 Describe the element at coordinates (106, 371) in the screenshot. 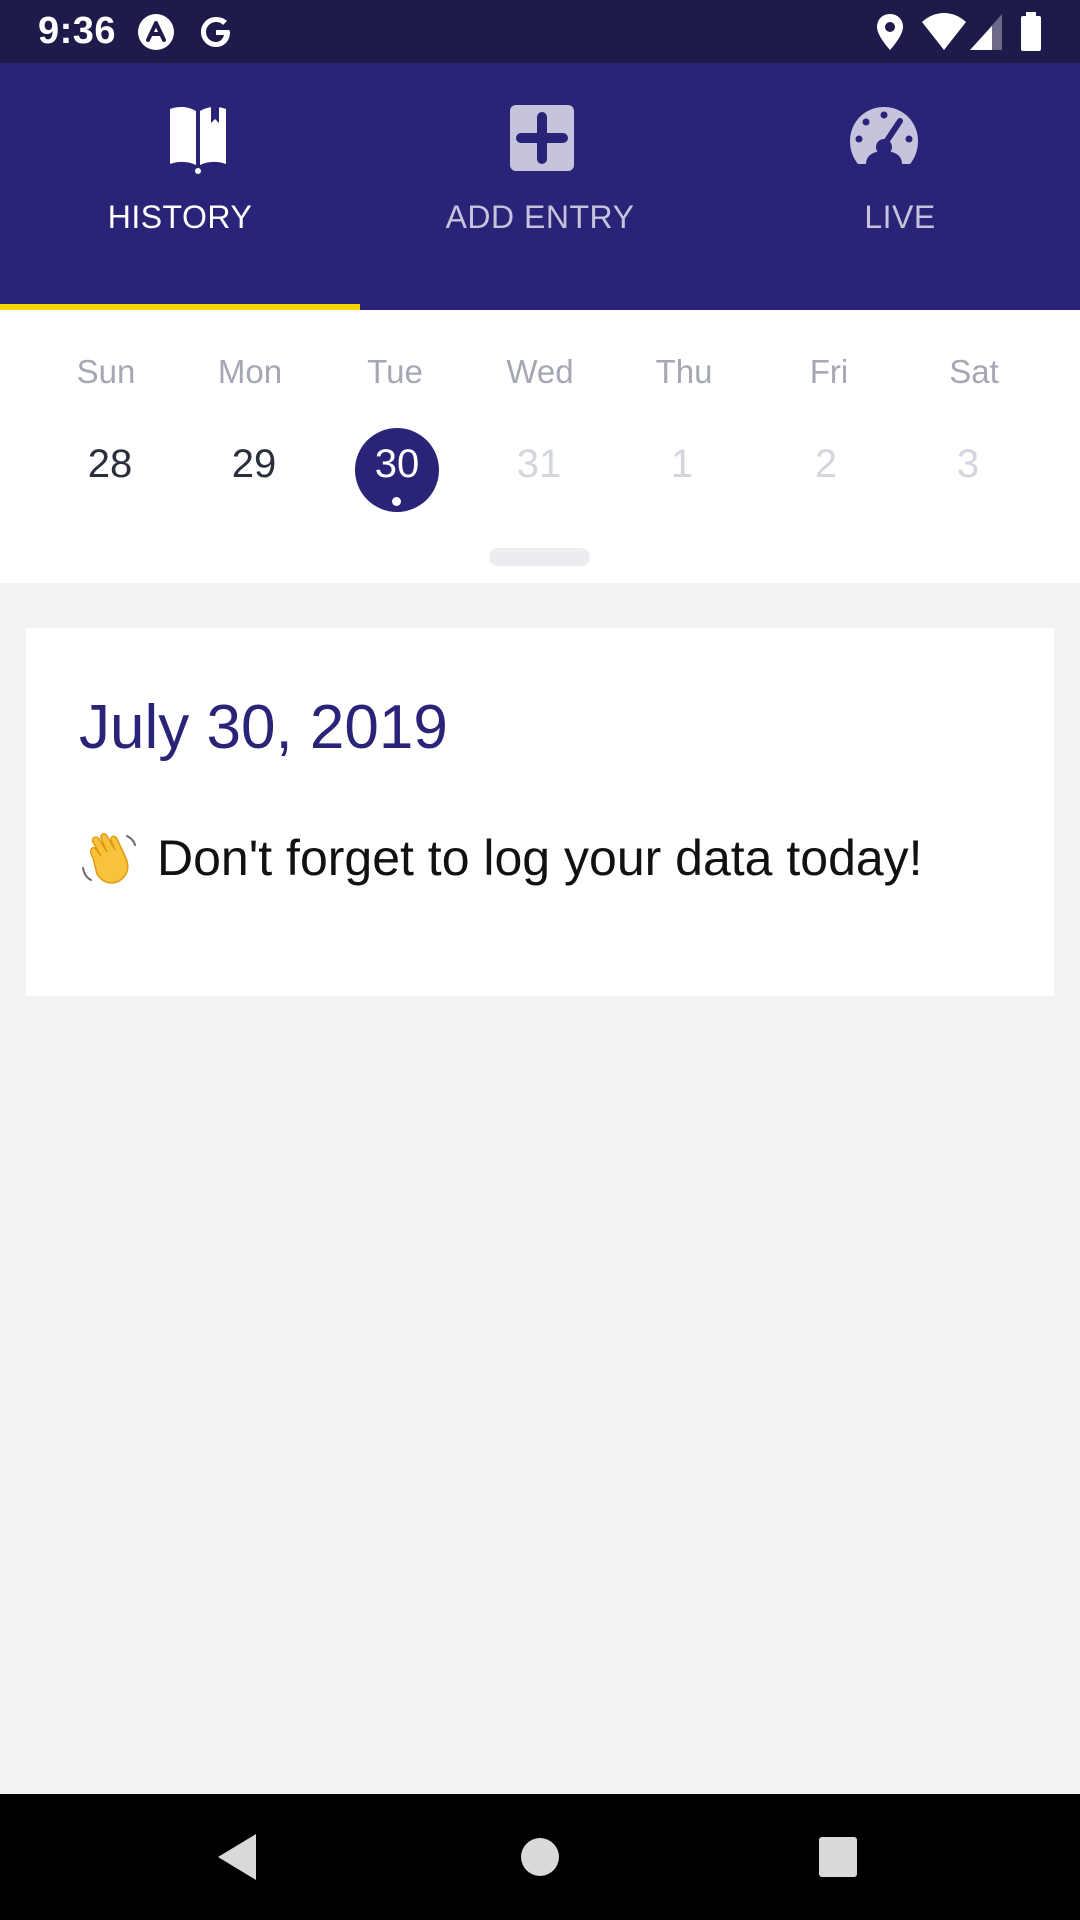

I see `day-name-sun: Sun` at that location.